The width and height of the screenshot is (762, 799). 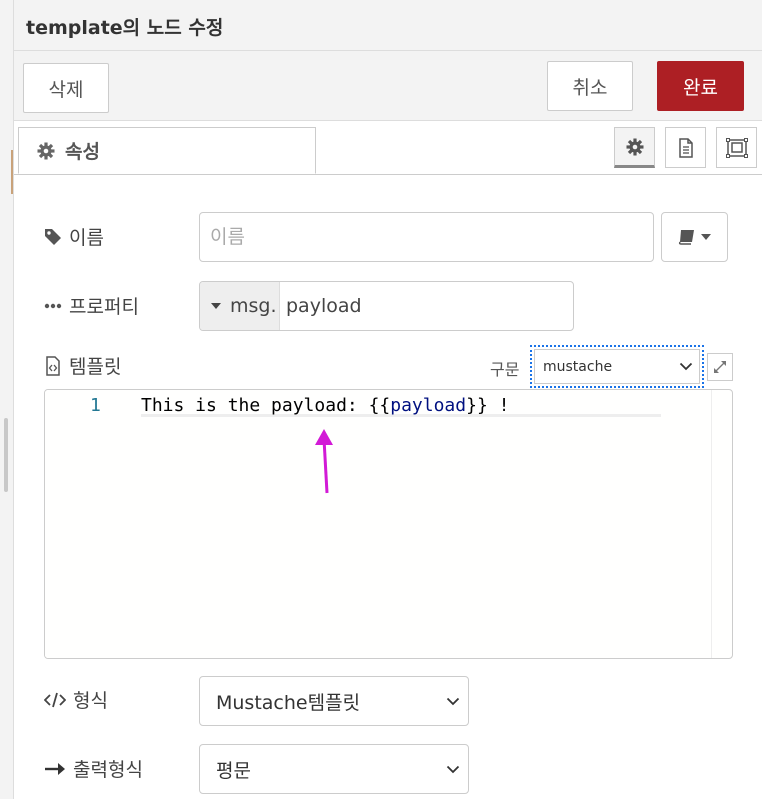 I want to click on output-label: 출력형식, so click(x=108, y=770).